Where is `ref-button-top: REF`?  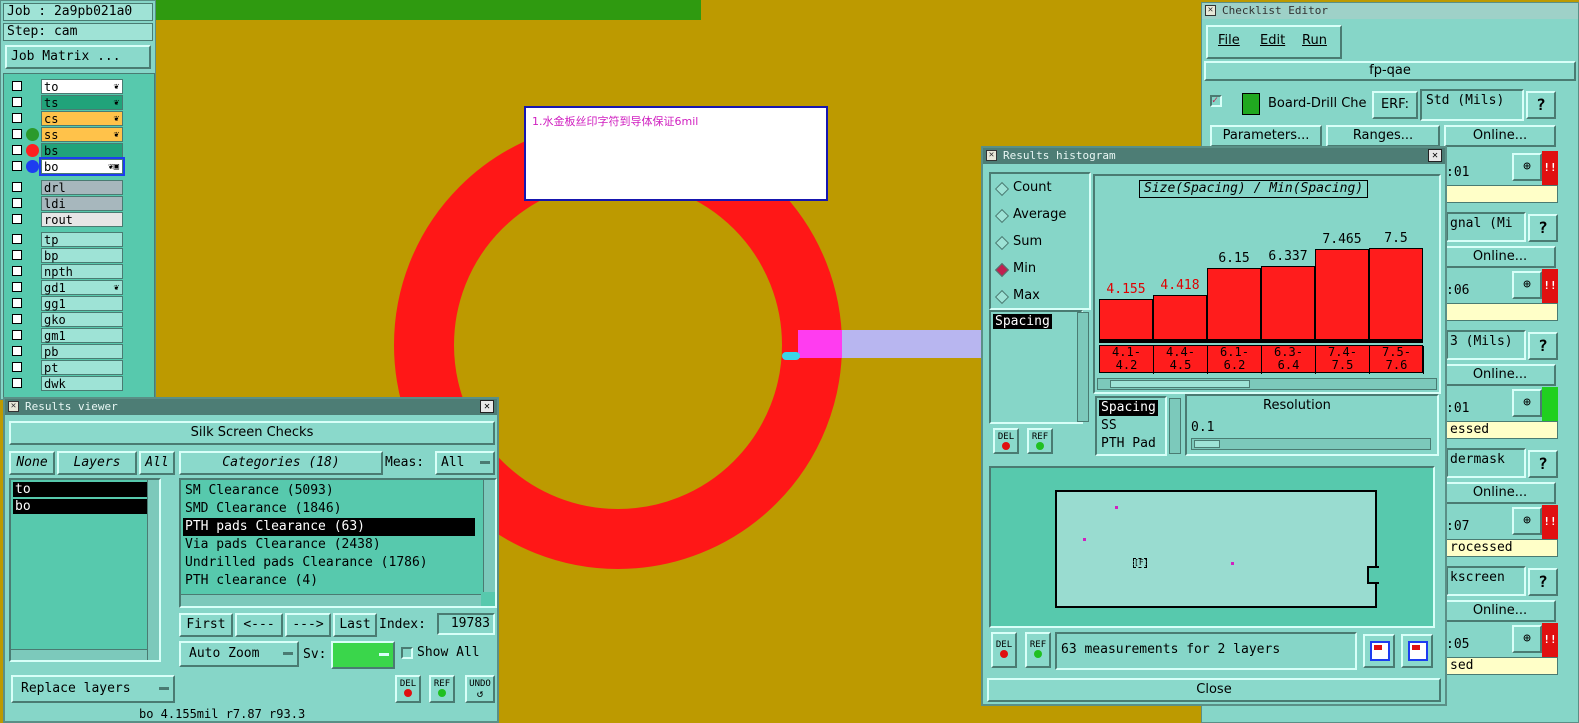 ref-button-top: REF is located at coordinates (1040, 441).